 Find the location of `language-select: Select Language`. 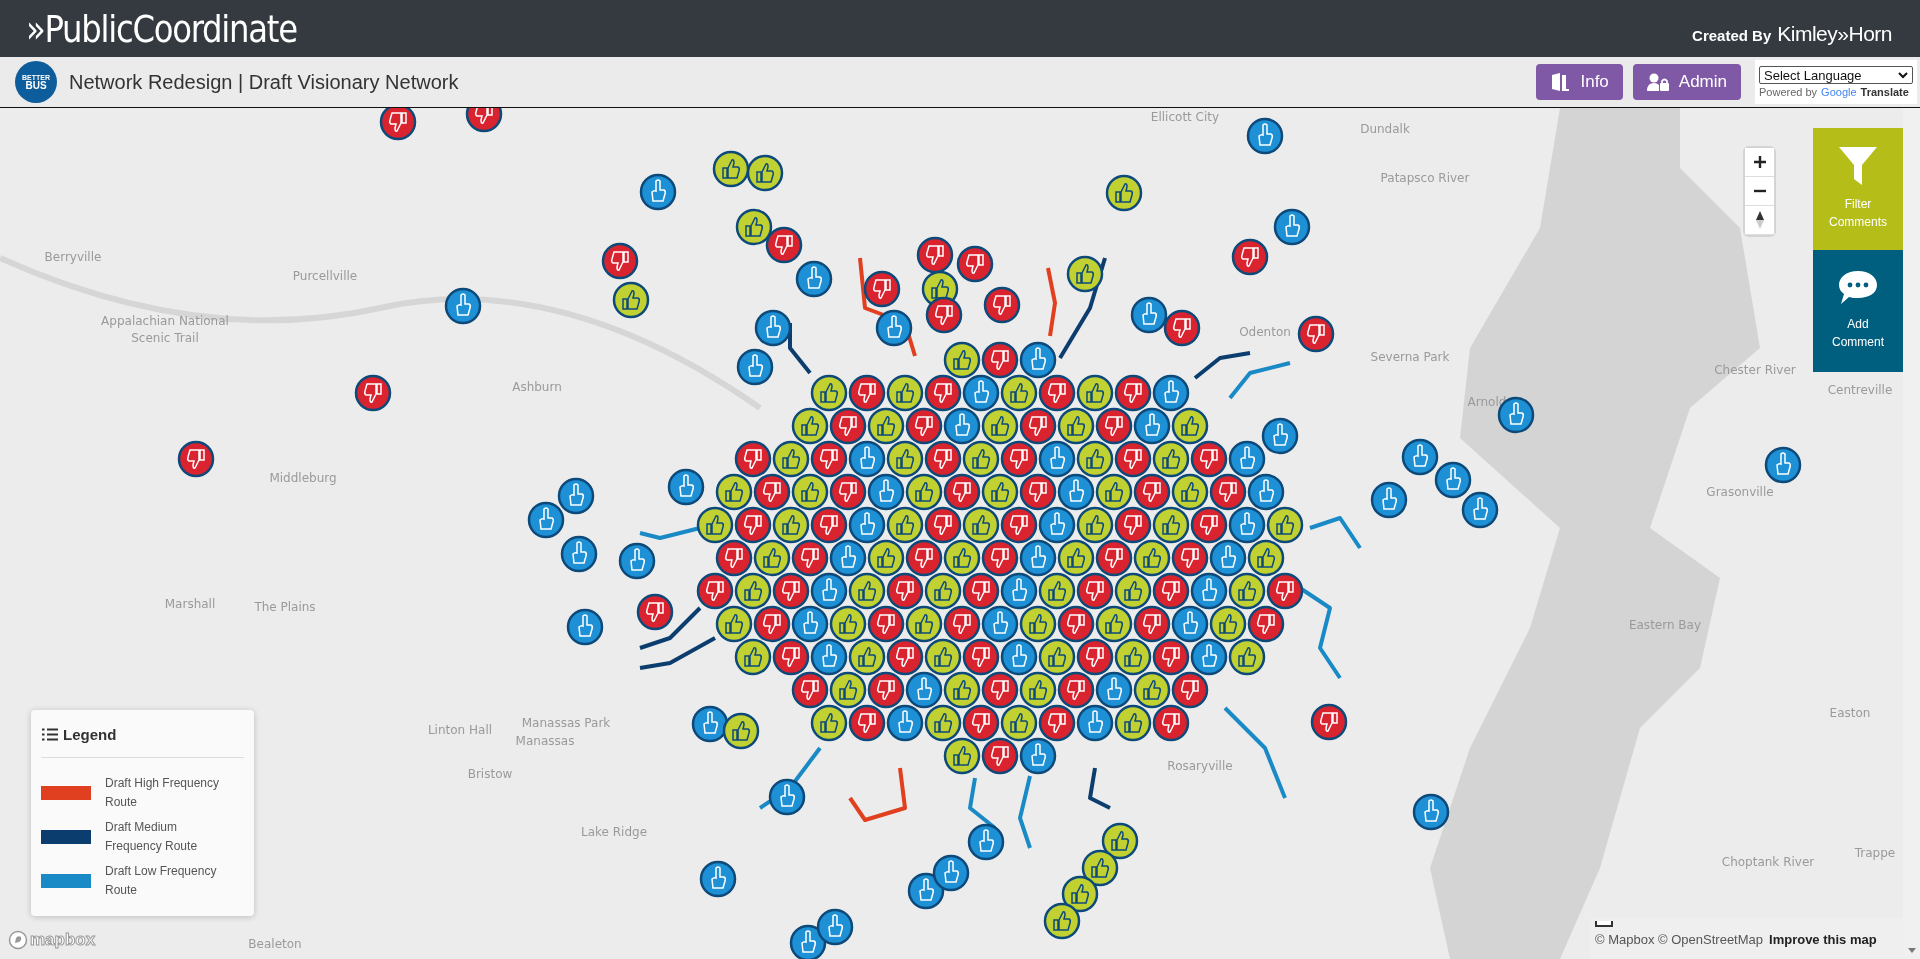

language-select: Select Language is located at coordinates (1836, 75).